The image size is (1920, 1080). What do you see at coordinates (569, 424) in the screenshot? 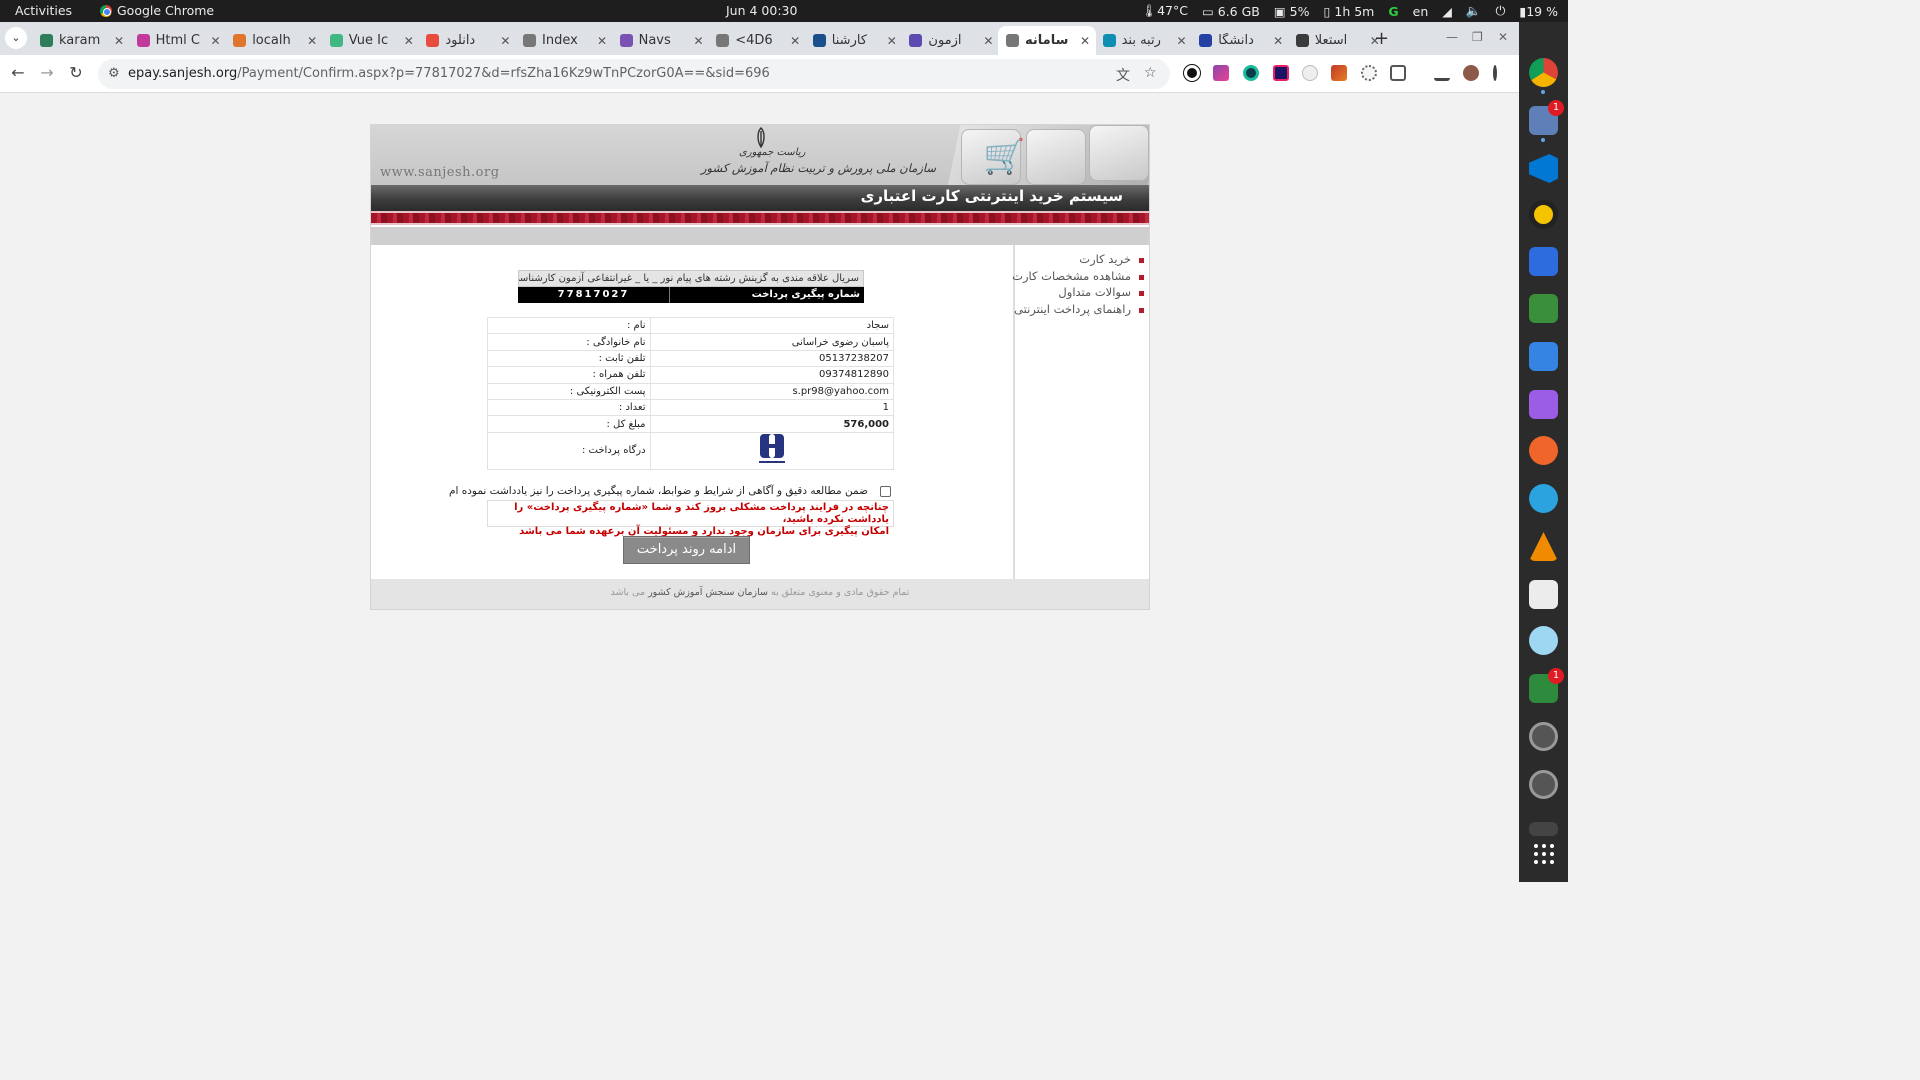
I see `row-label: مبلغ کل :` at bounding box center [569, 424].